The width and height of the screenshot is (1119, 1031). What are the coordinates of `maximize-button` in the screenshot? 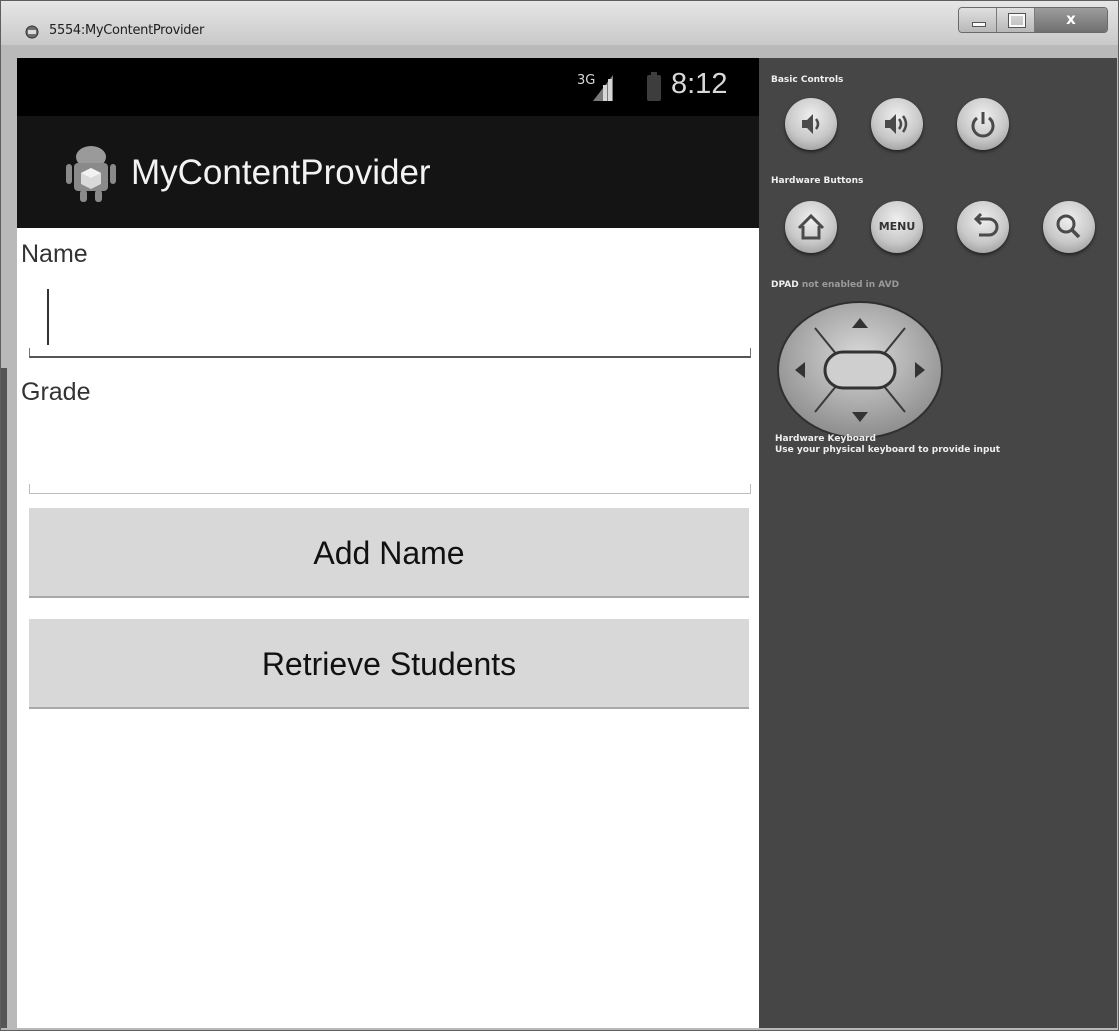 It's located at (1016, 20).